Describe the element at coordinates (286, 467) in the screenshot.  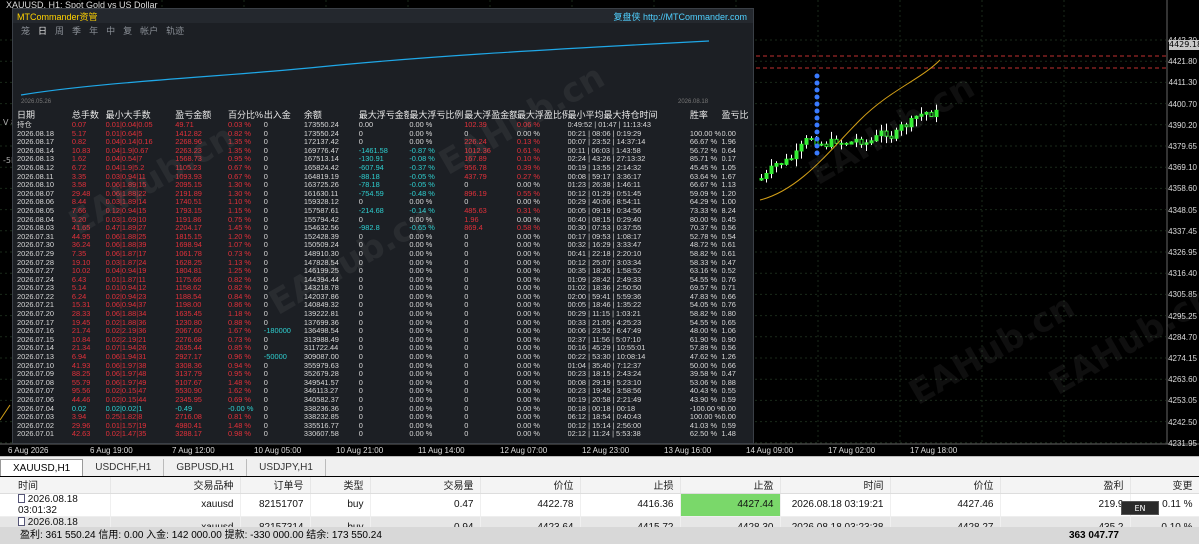
I see `symbol-tab: USDJPY,H1` at that location.